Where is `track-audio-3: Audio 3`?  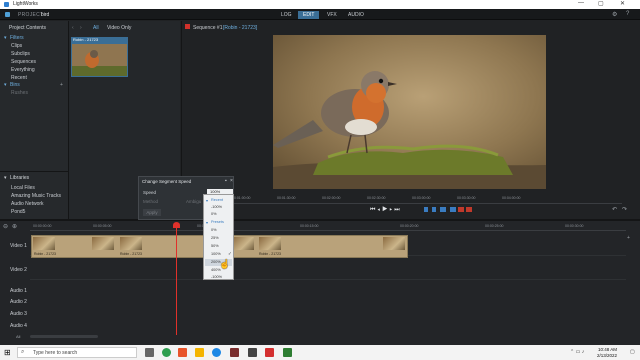
track-audio-3: Audio 3 is located at coordinates (18, 314).